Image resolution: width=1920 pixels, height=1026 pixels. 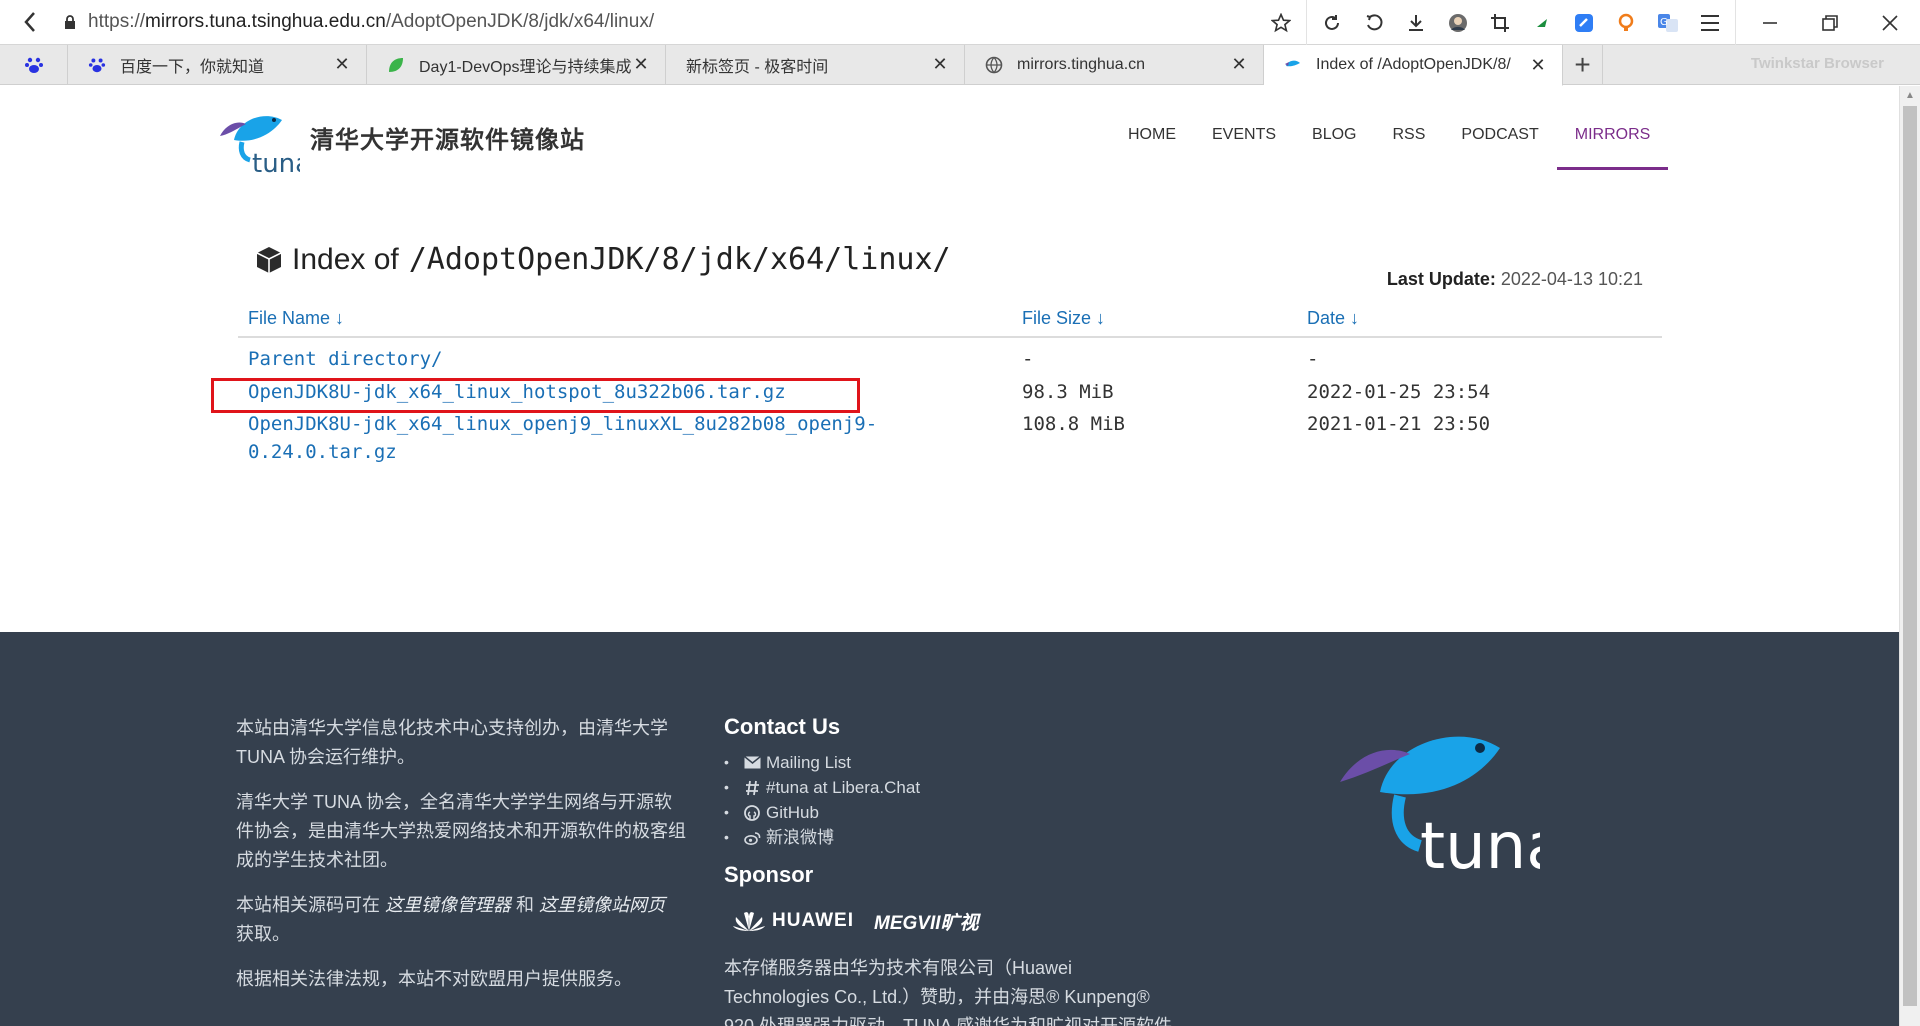 What do you see at coordinates (535, 395) in the screenshot?
I see `red-highlight-box` at bounding box center [535, 395].